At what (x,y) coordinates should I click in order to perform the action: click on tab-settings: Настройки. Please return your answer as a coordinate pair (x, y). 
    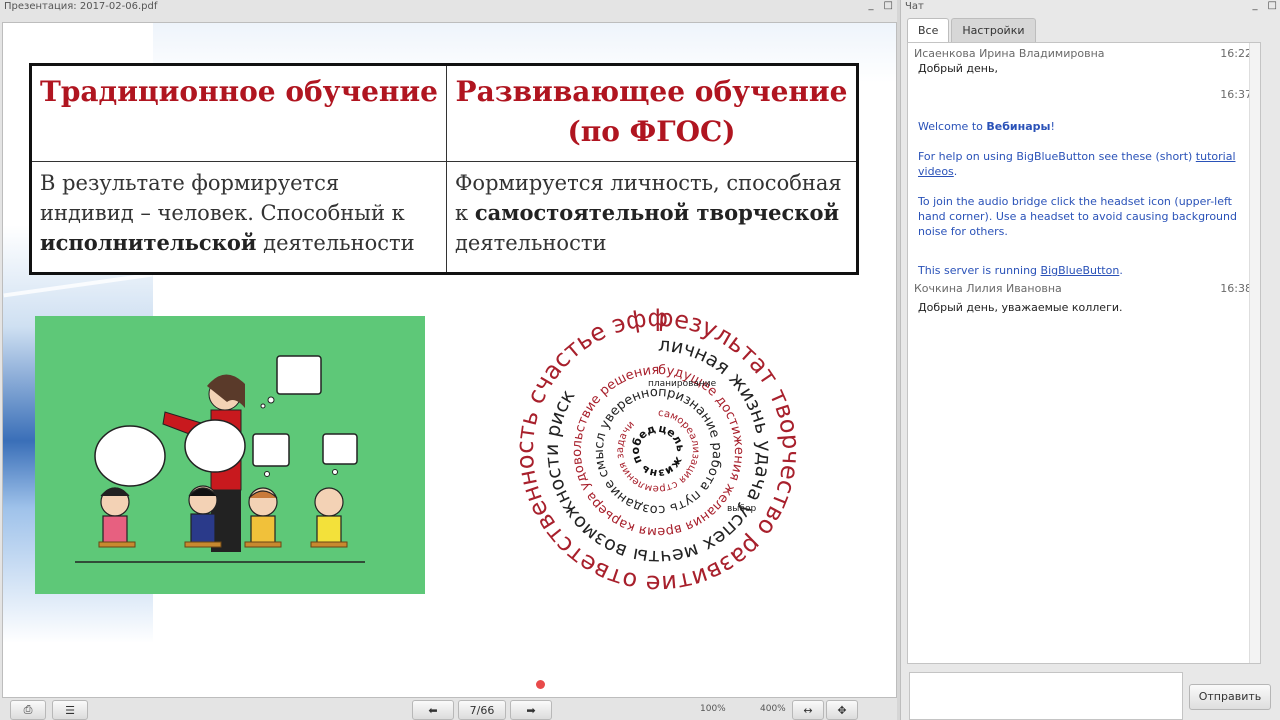
    Looking at the image, I should click on (993, 30).